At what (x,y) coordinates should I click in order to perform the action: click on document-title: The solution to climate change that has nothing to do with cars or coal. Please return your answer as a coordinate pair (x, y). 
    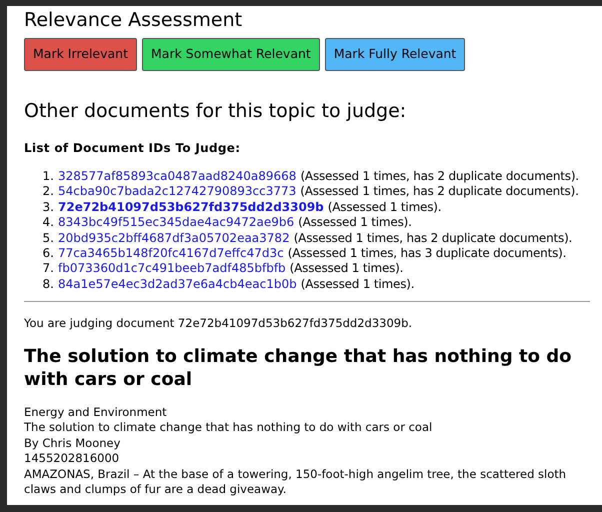
    Looking at the image, I should click on (298, 367).